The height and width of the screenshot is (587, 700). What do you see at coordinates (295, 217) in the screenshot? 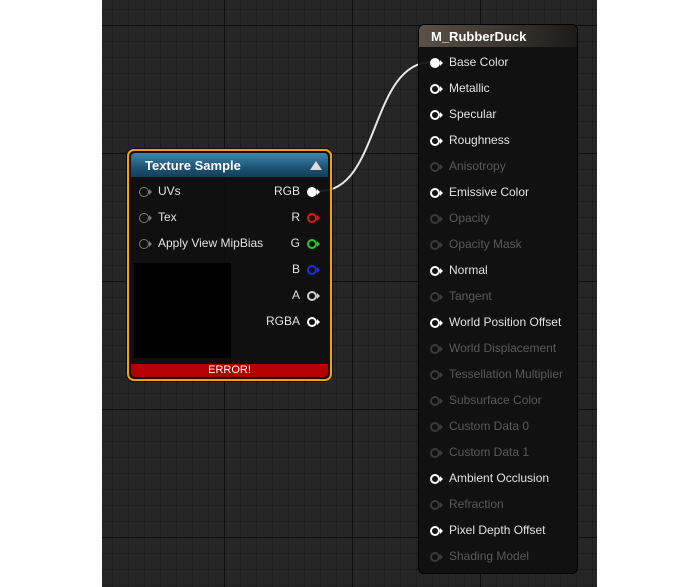
I see `output-pin-label: R` at bounding box center [295, 217].